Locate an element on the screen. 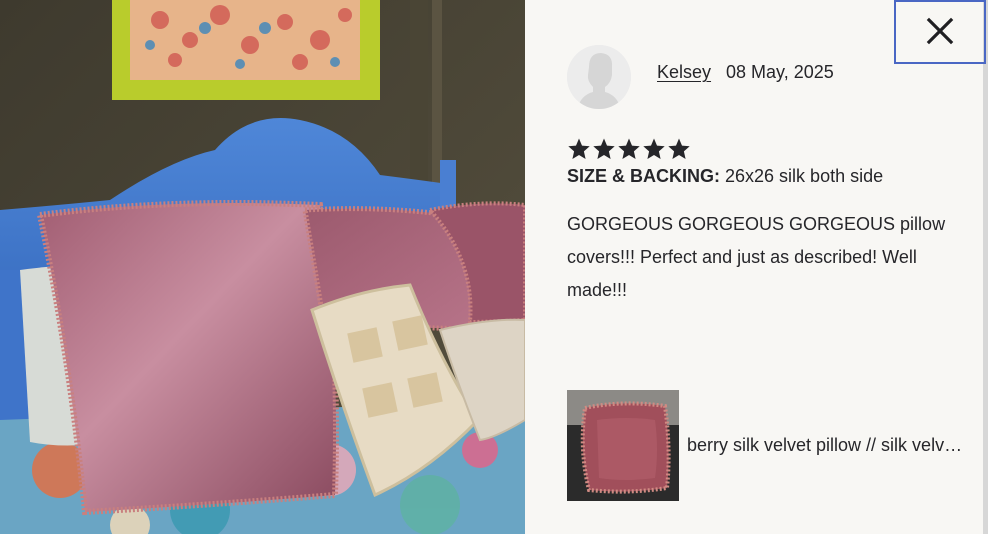 The image size is (988, 534). review-author-link: Kelsey is located at coordinates (684, 72).